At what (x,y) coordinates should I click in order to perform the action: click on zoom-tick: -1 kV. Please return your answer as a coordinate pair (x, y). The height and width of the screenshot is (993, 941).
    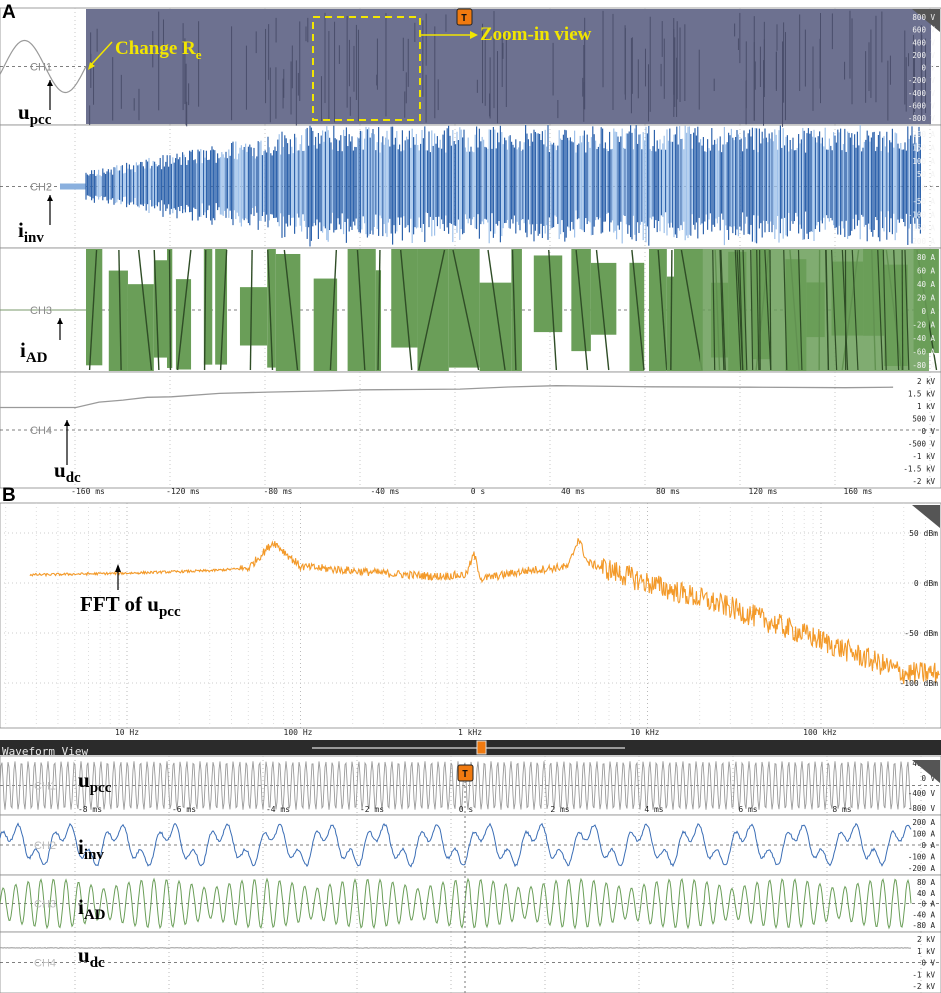
    Looking at the image, I should click on (923, 974).